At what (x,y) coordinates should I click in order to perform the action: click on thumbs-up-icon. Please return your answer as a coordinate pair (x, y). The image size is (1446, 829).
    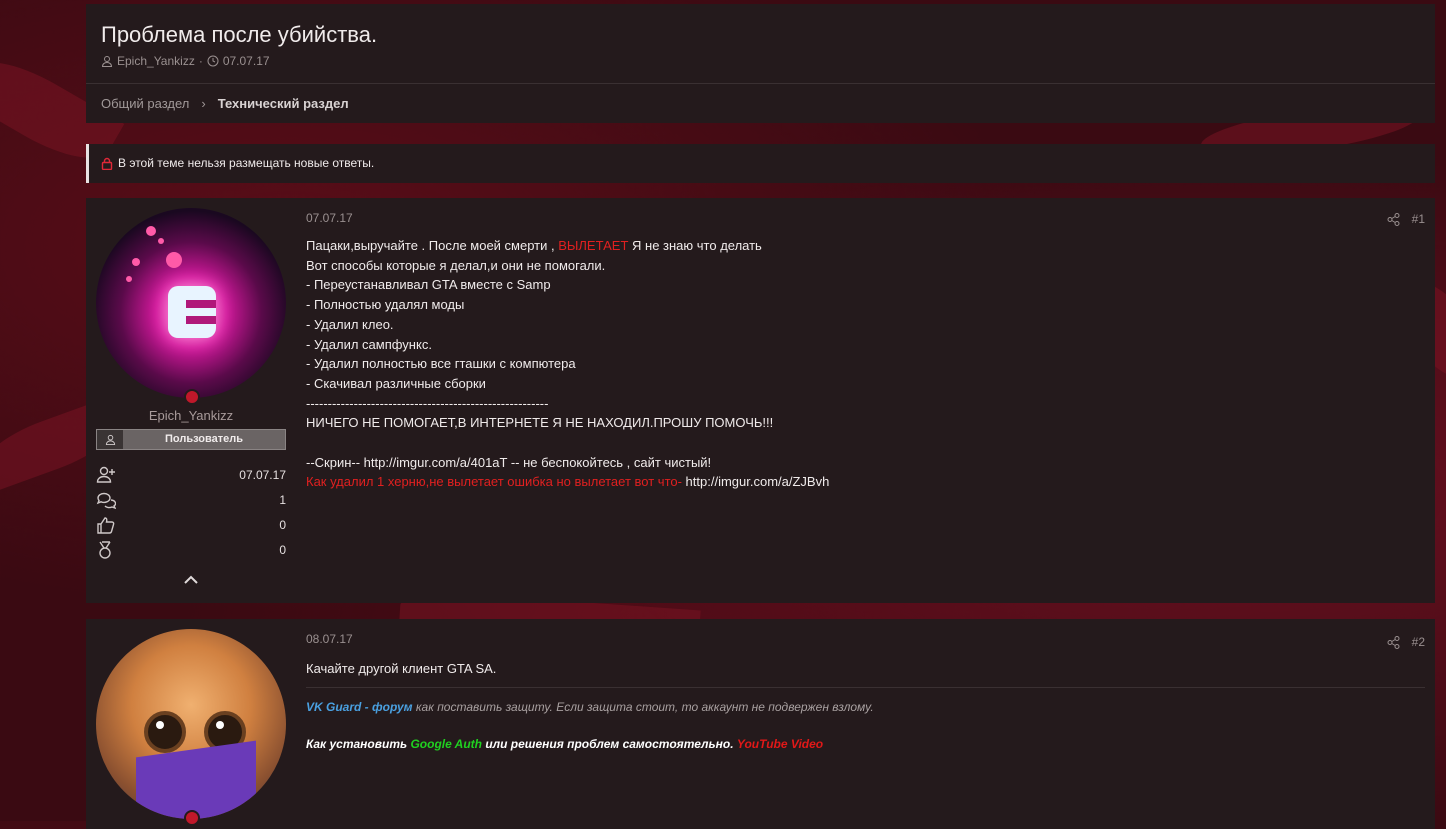
    Looking at the image, I should click on (106, 525).